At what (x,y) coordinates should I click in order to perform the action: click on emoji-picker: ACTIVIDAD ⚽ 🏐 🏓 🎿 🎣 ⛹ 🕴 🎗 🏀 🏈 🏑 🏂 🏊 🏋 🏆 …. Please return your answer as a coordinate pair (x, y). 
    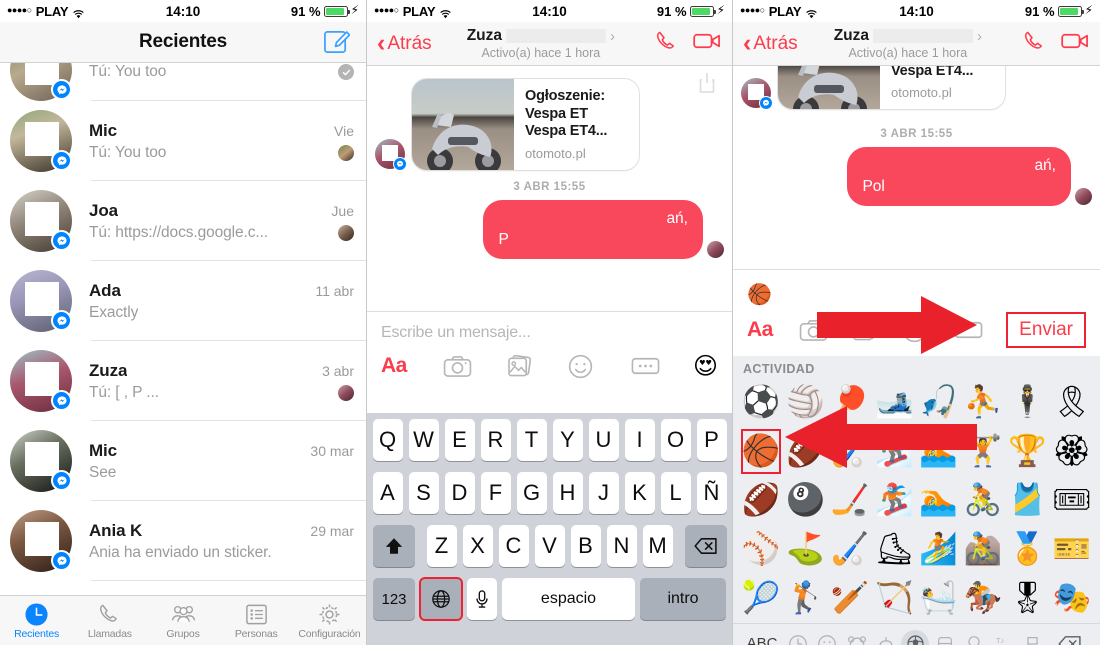
    Looking at the image, I should click on (916, 500).